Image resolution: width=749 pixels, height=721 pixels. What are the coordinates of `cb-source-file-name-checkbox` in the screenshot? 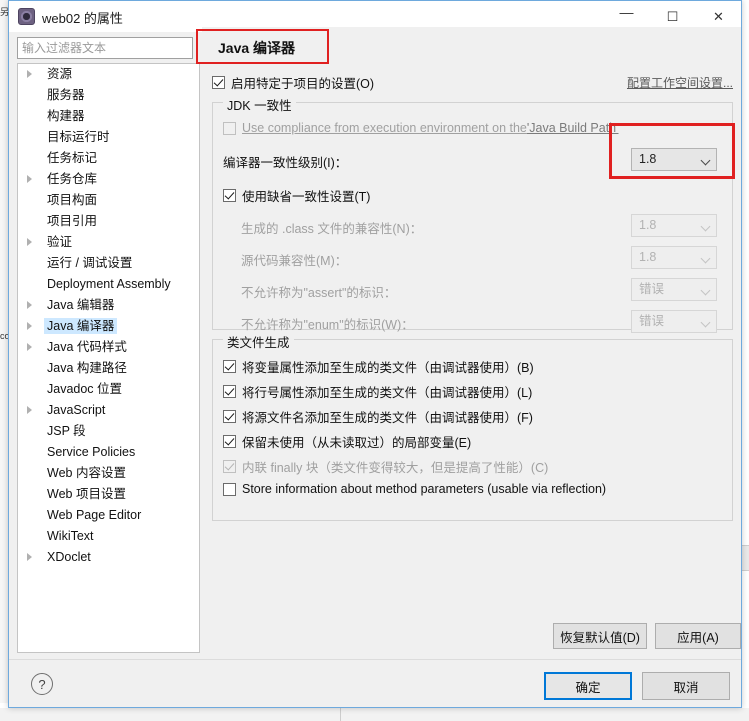 It's located at (229, 416).